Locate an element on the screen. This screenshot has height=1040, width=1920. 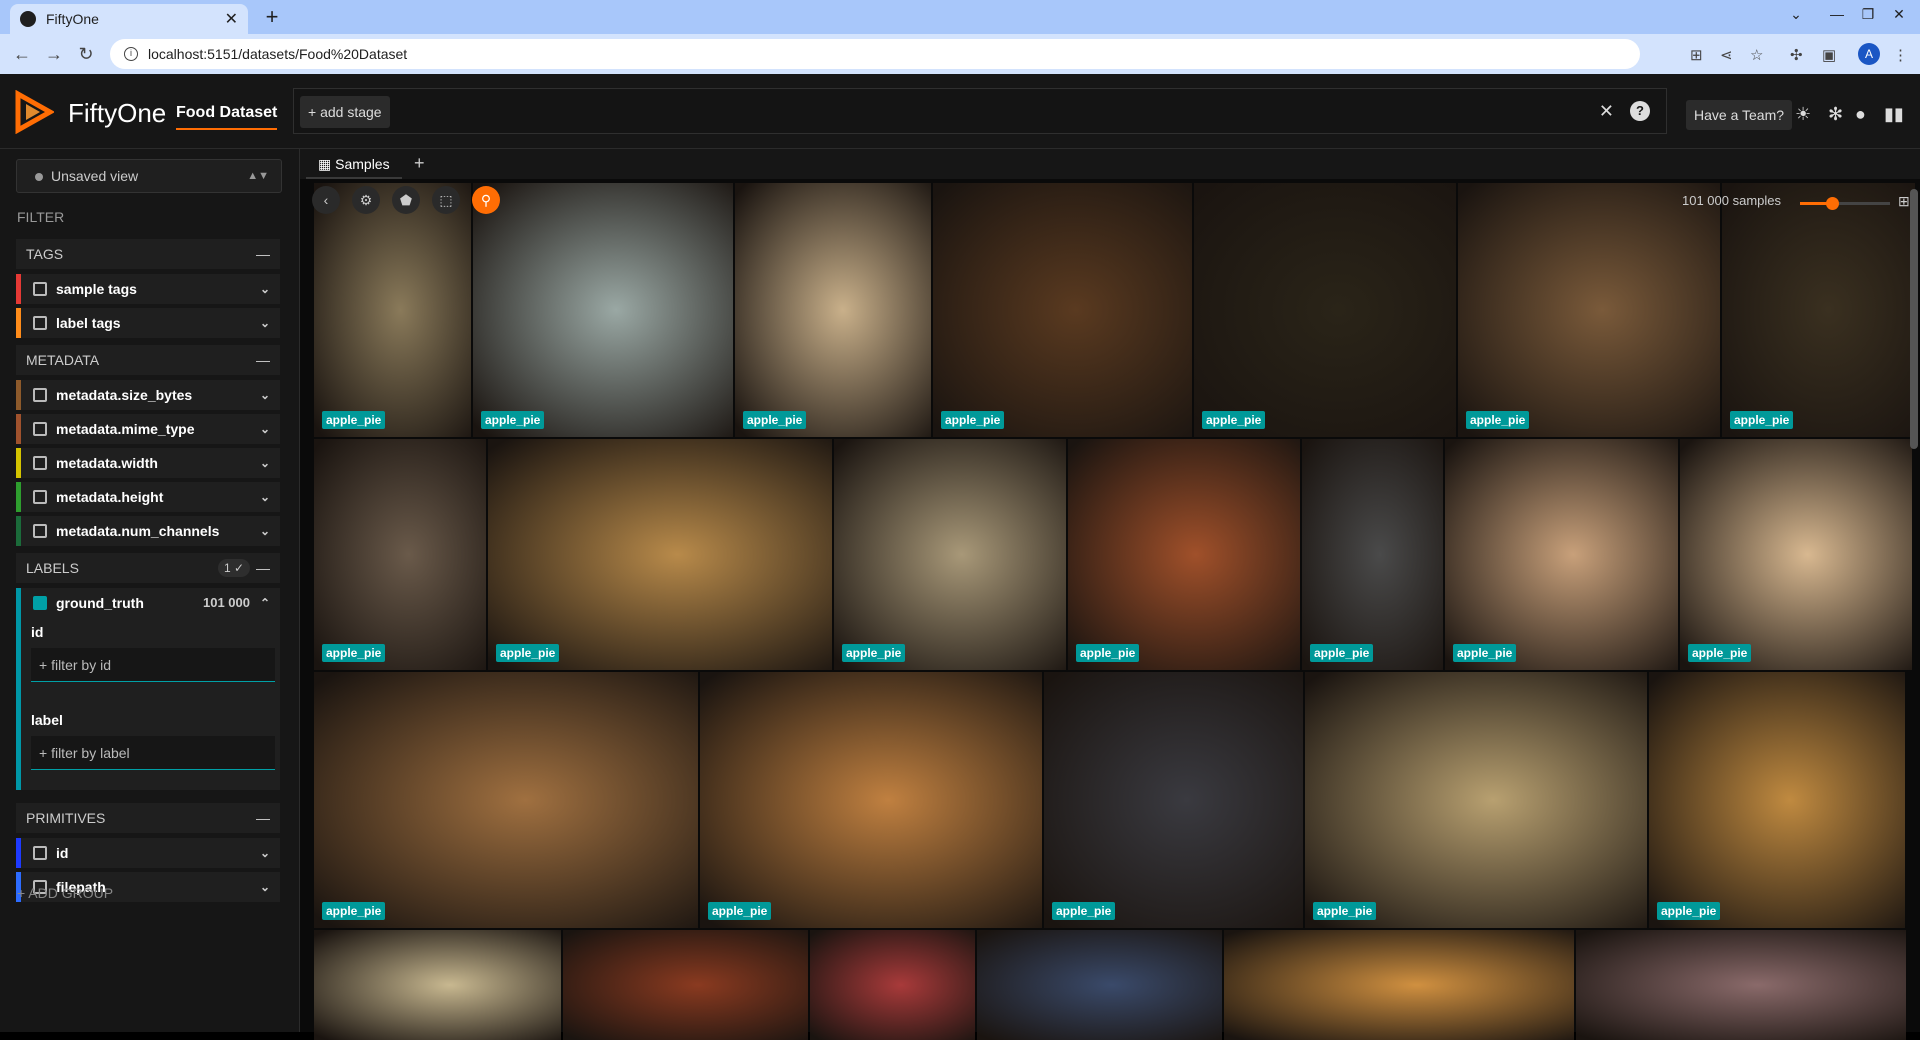
patches-icon: ⬚ is located at coordinates (446, 200).